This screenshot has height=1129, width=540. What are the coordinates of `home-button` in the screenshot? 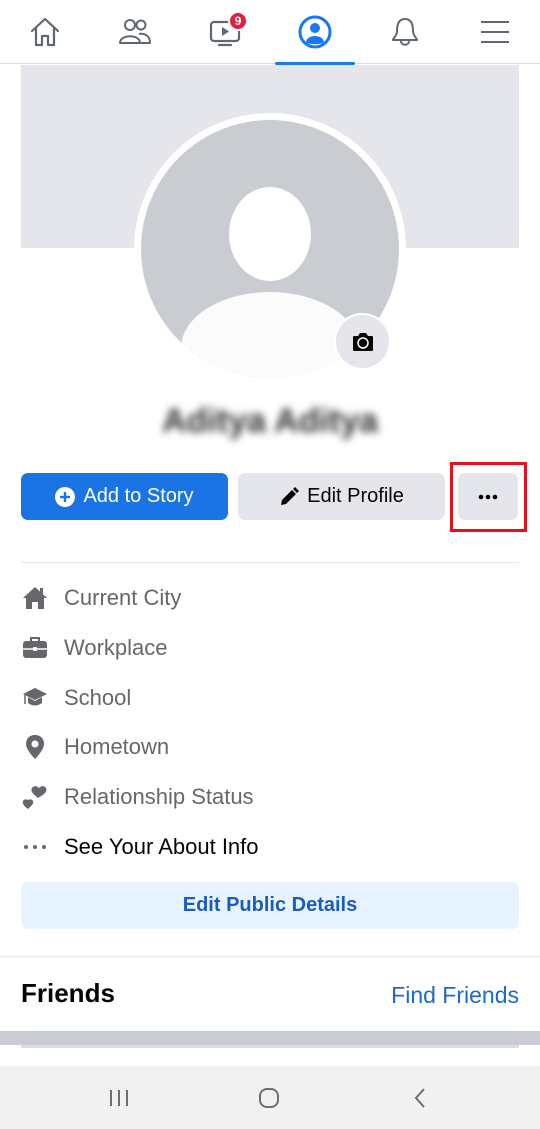 It's located at (269, 1098).